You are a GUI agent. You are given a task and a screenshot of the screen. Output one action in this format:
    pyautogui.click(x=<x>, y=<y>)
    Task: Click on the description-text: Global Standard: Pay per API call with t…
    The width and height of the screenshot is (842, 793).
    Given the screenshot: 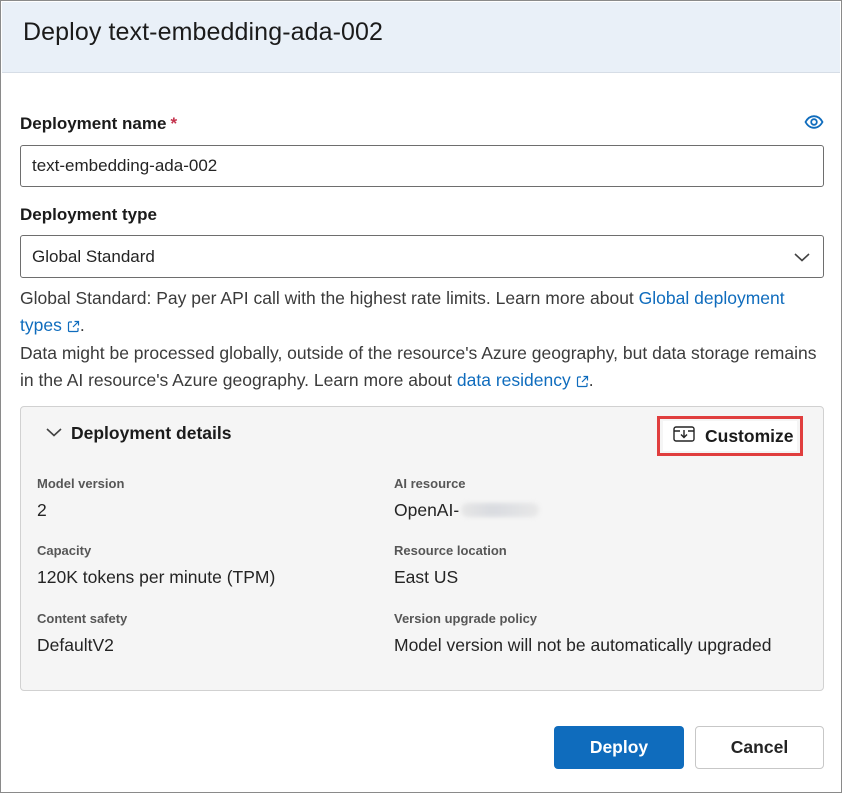 What is the action you would take?
    pyautogui.click(x=329, y=298)
    